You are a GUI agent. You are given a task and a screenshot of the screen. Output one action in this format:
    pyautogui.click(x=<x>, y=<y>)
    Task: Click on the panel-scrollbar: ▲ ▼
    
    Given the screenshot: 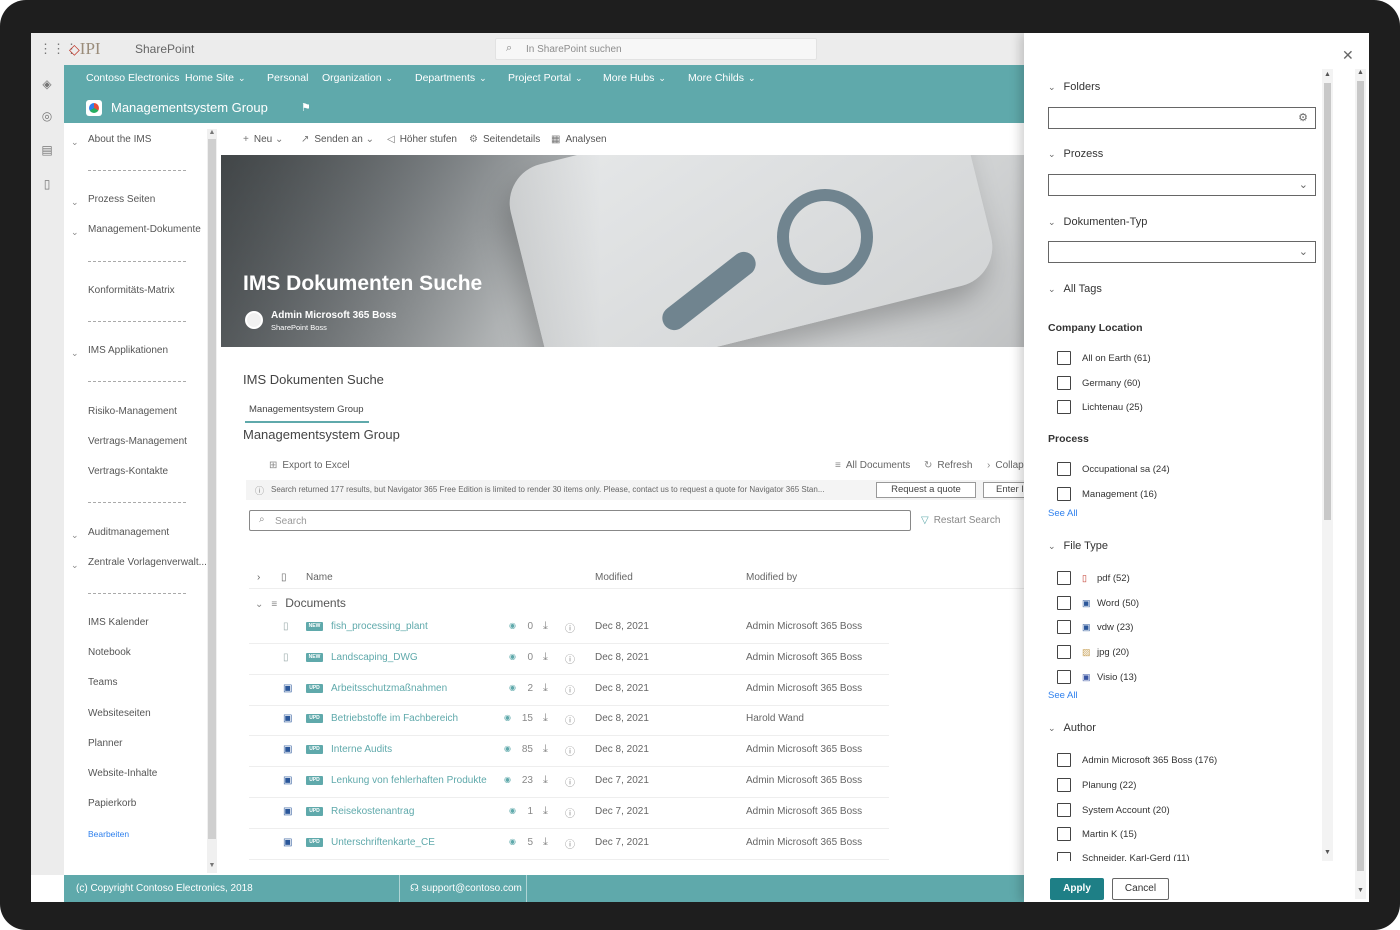 What is the action you would take?
    pyautogui.click(x=1327, y=465)
    